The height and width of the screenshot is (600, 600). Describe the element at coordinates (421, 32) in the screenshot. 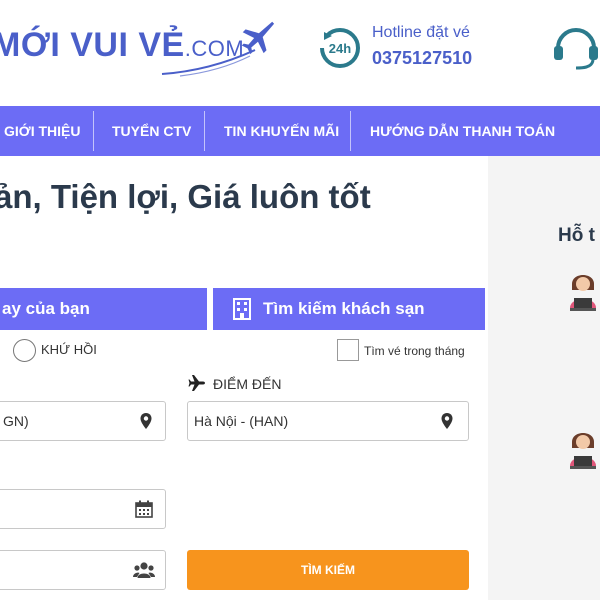

I see `hotline-label: Hotline đặt vé` at that location.